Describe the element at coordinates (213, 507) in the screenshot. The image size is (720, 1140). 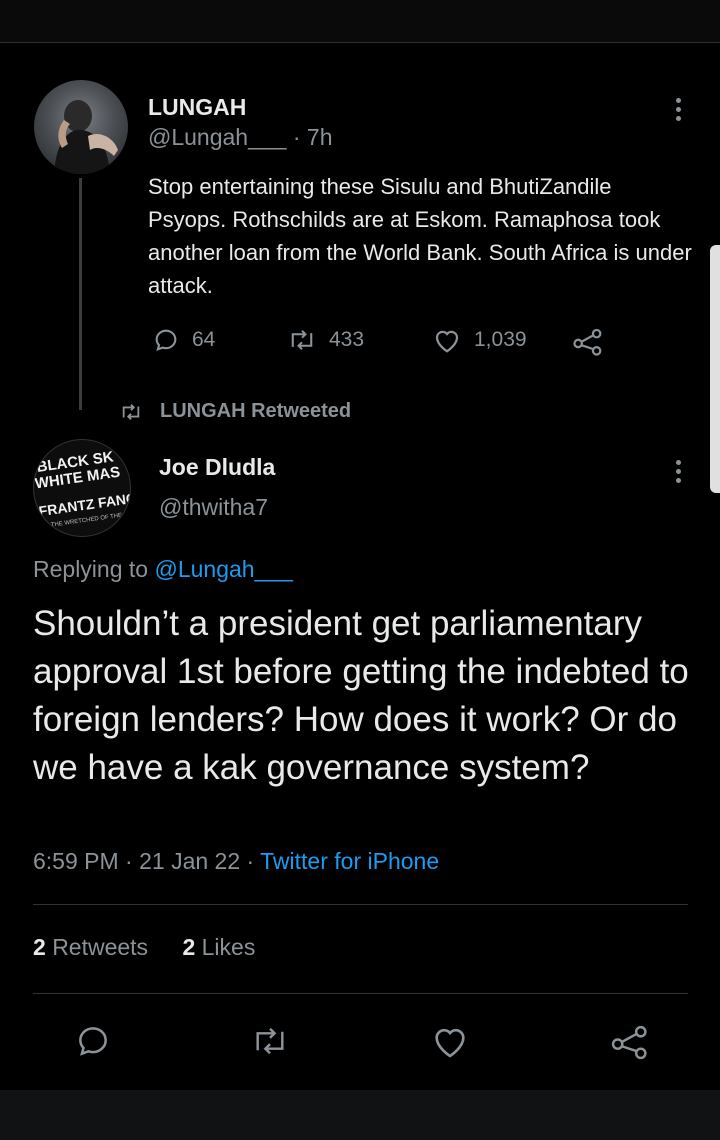
I see `author-handle: @thwitha7` at that location.